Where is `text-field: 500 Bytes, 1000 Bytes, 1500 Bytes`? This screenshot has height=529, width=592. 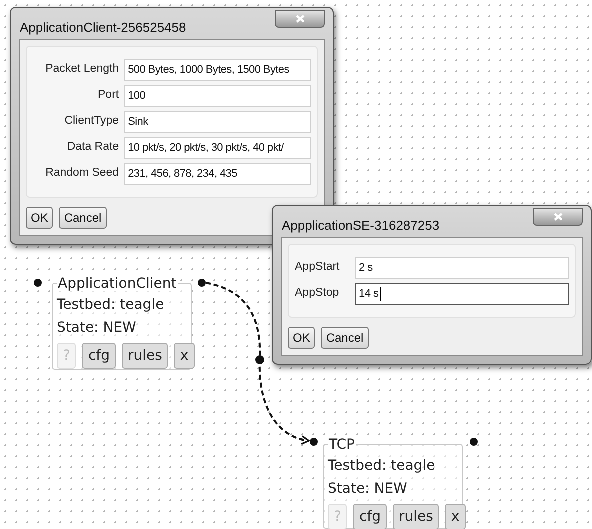 text-field: 500 Bytes, 1000 Bytes, 1500 Bytes is located at coordinates (217, 70).